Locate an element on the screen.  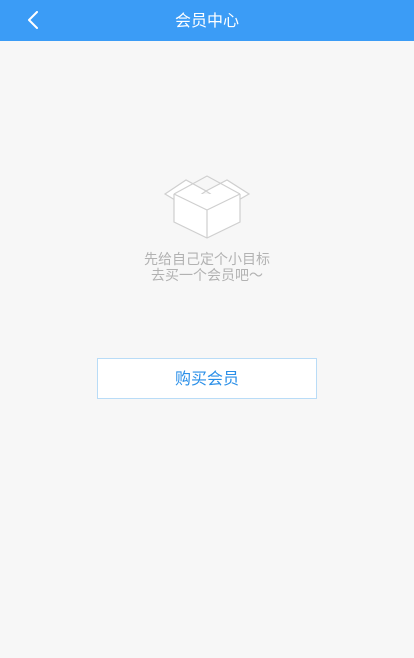
page-title: 会员中心 is located at coordinates (206, 20).